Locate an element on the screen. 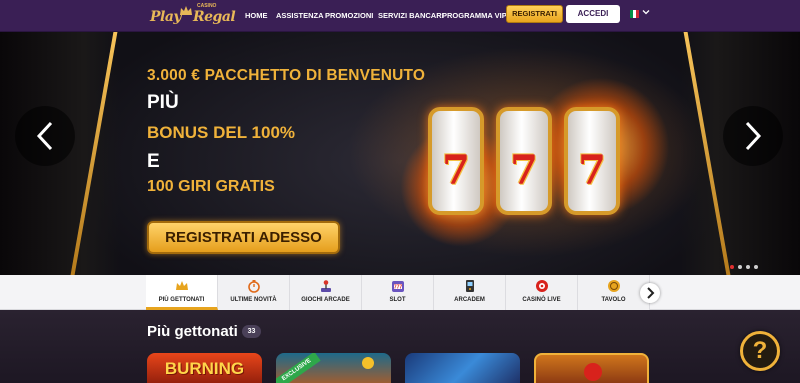 This screenshot has width=800, height=383. arcade-machine-icon is located at coordinates (470, 286).